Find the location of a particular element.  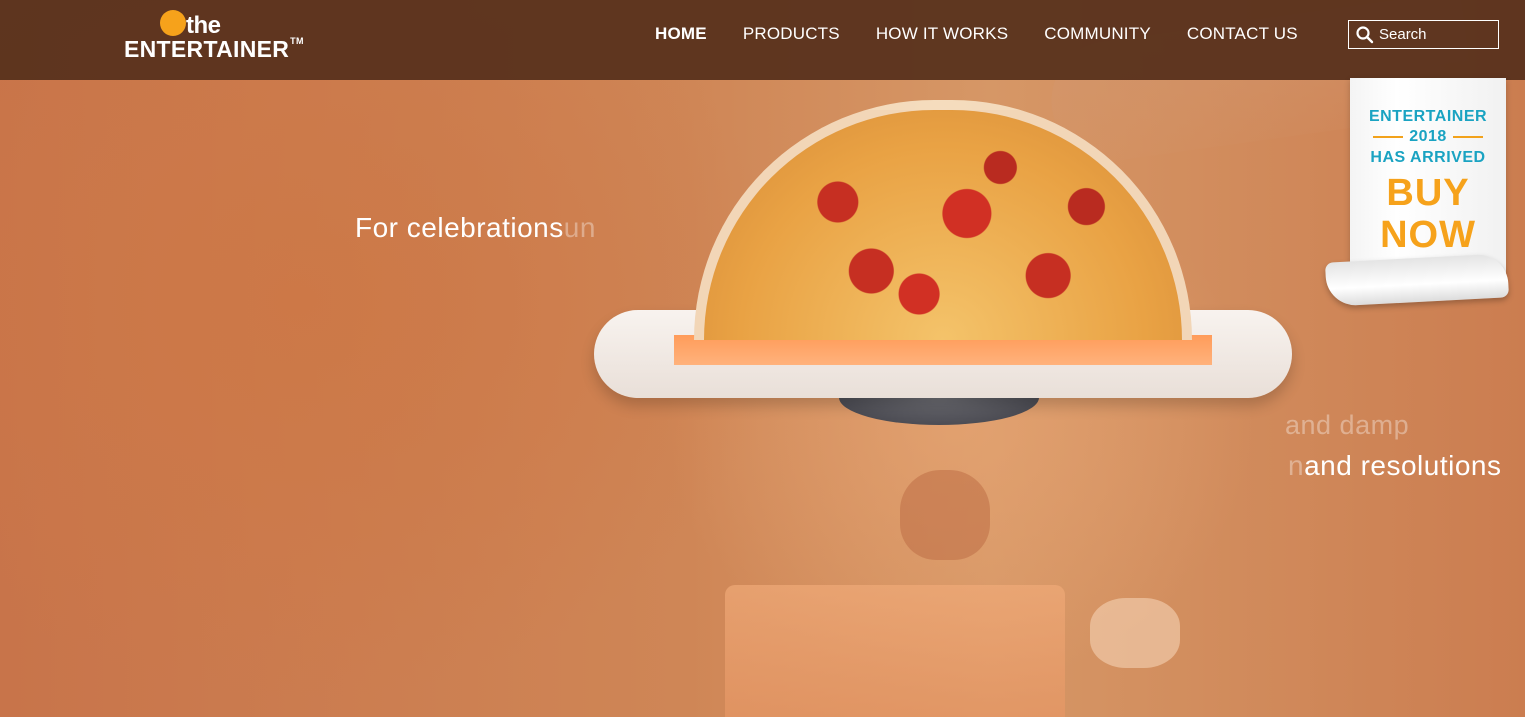

search-input is located at coordinates (1433, 34).